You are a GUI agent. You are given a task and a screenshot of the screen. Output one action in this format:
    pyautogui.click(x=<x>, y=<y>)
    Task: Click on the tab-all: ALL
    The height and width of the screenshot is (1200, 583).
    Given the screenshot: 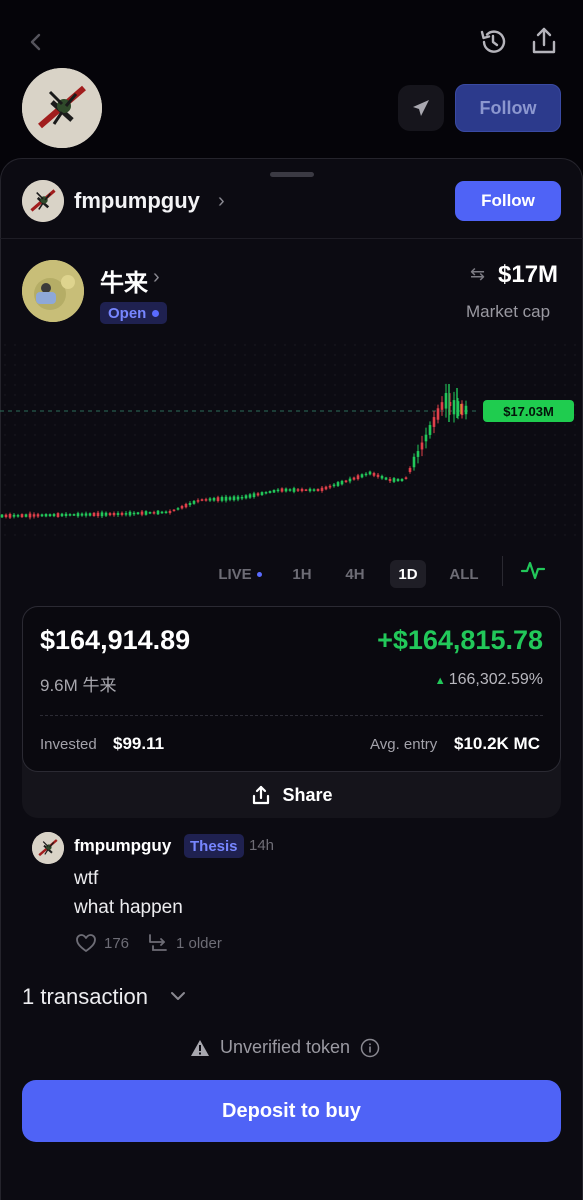 What is the action you would take?
    pyautogui.click(x=464, y=574)
    